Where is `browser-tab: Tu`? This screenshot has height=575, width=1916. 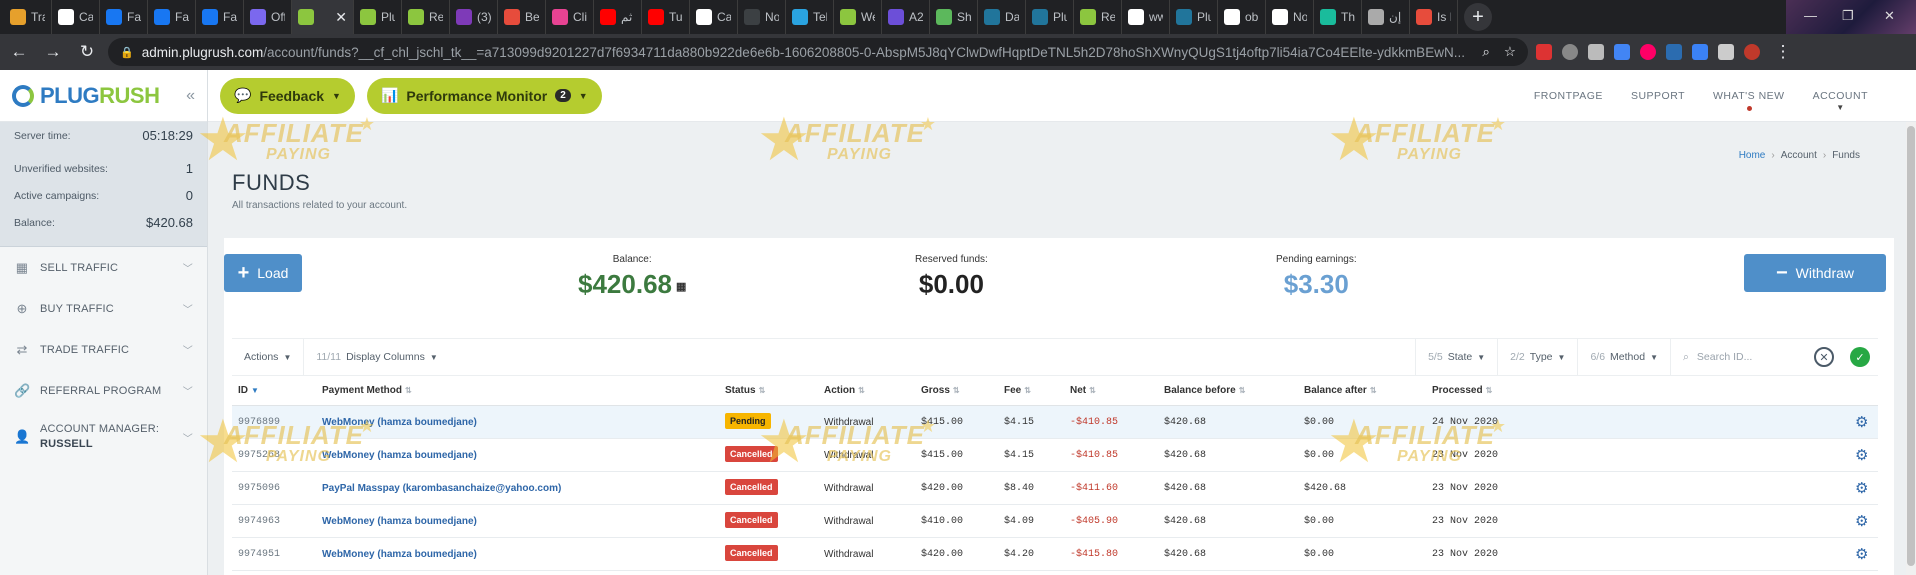 browser-tab: Tu is located at coordinates (666, 17).